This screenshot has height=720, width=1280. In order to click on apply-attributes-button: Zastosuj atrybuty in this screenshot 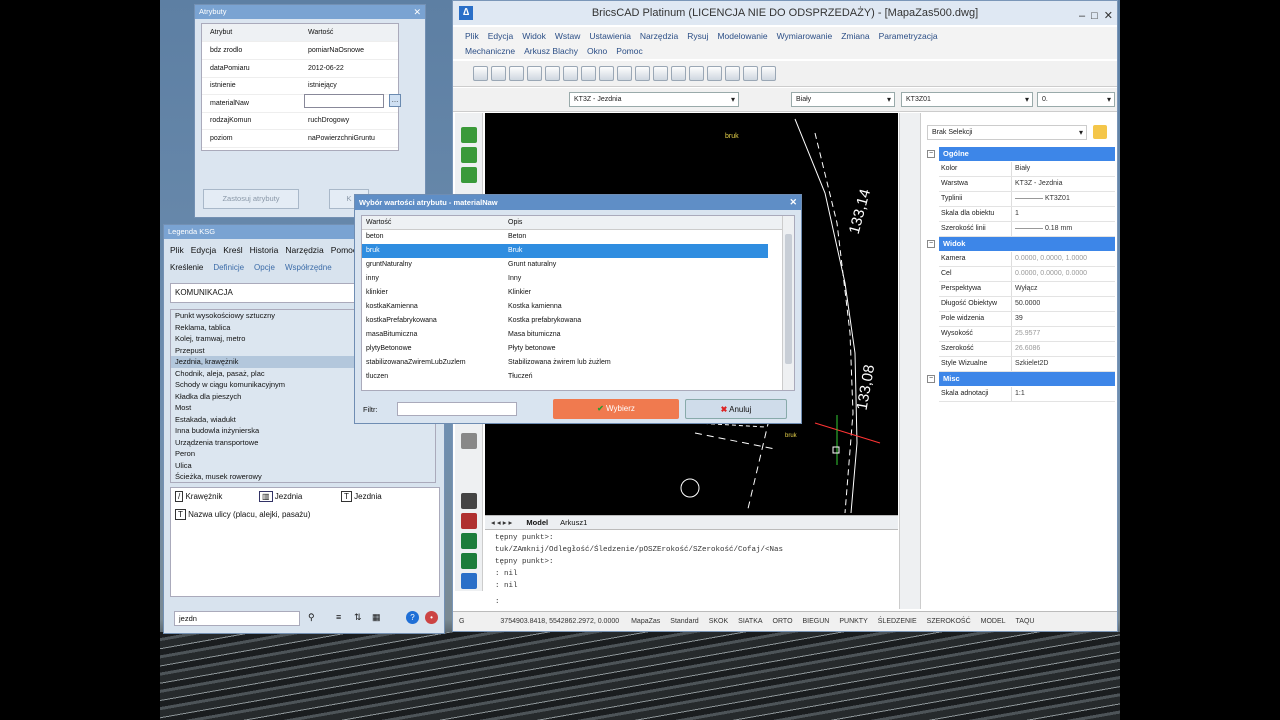, I will do `click(251, 199)`.